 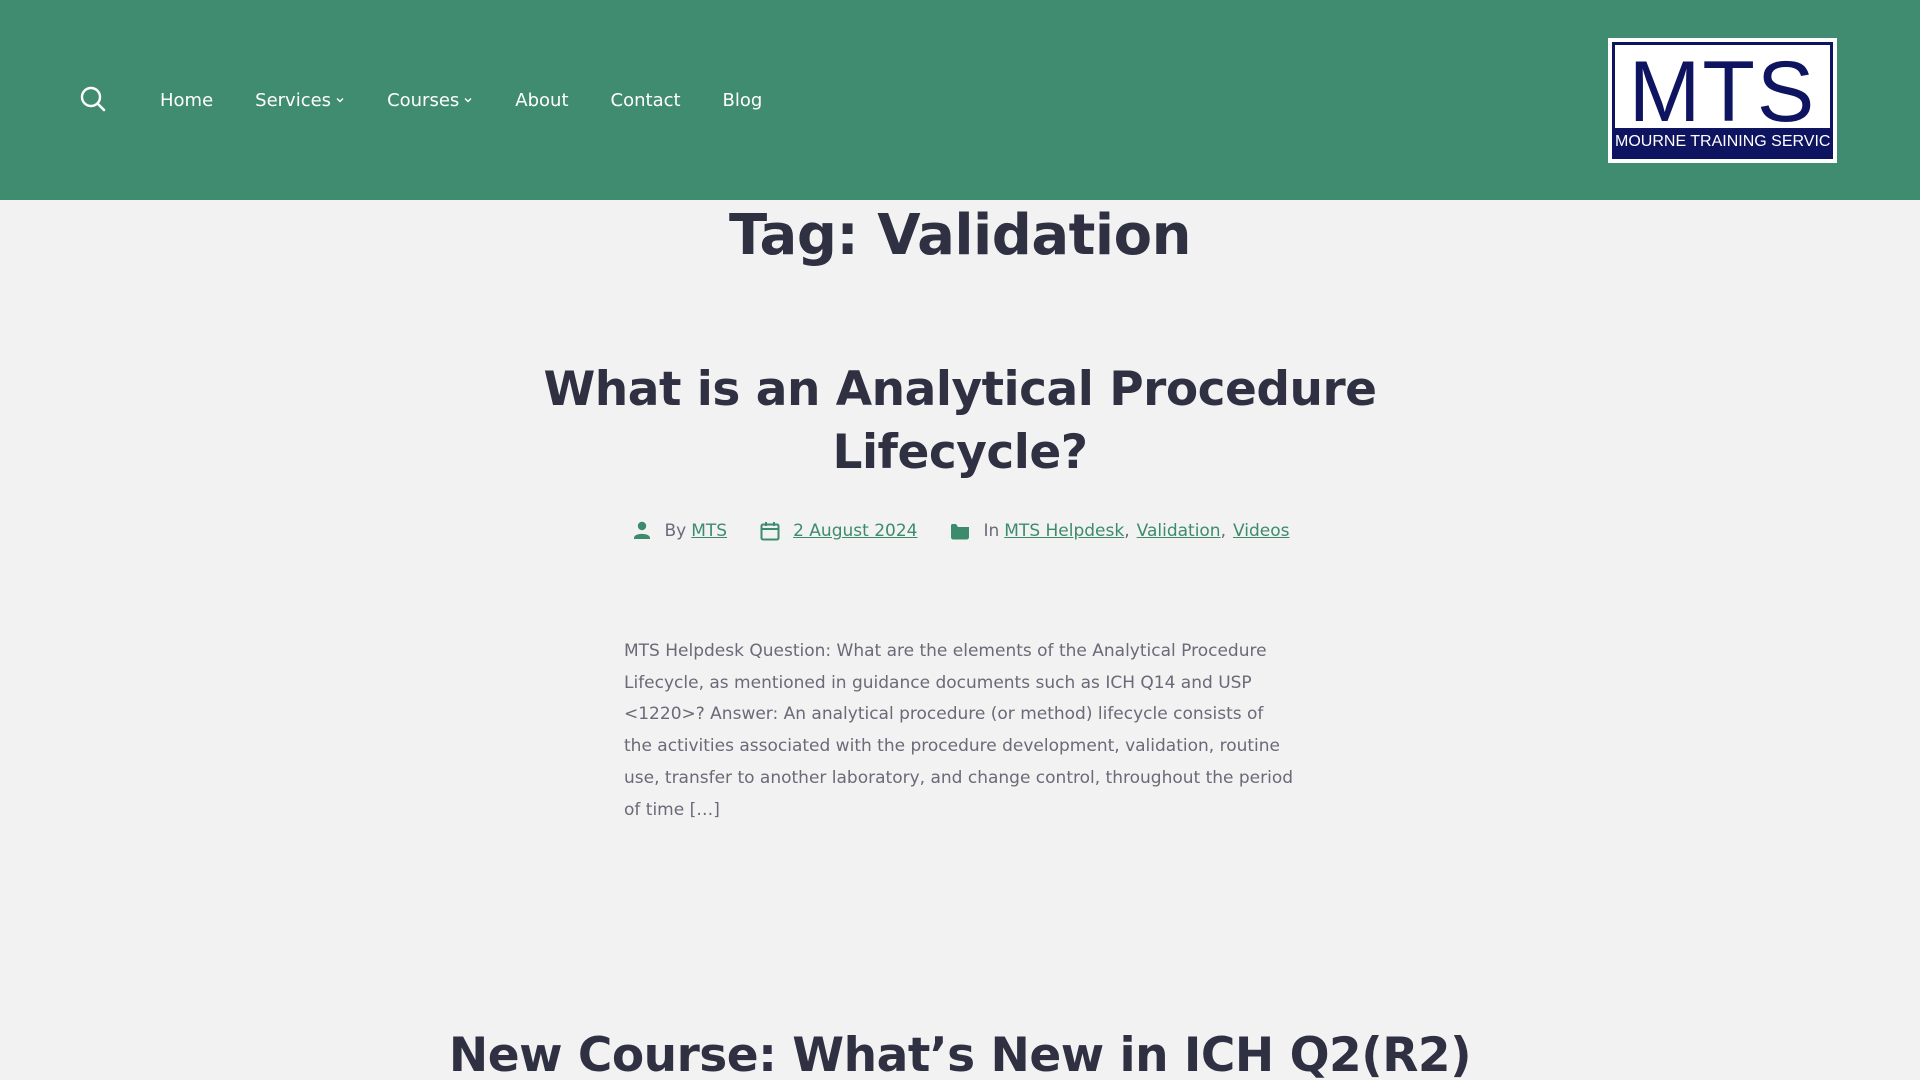 I want to click on logo-frame: MTS MOURNE TRAINING SERVICES, so click(x=1722, y=100).